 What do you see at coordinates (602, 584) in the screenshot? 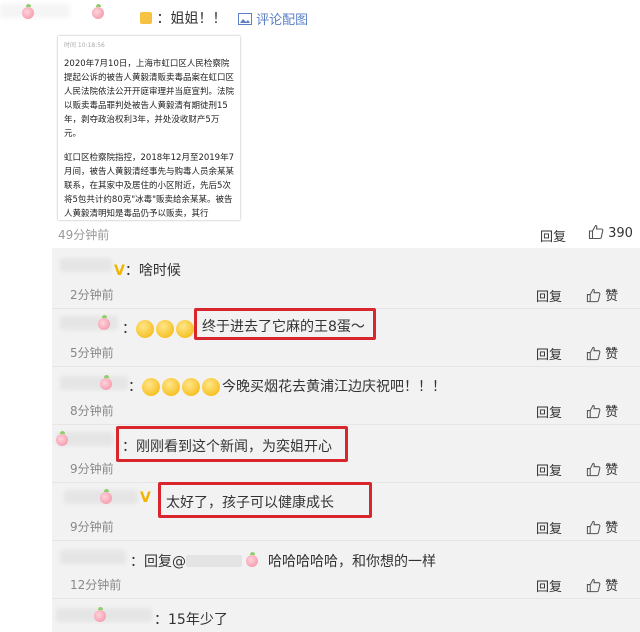
I see `reply-6-like-button: 赞` at bounding box center [602, 584].